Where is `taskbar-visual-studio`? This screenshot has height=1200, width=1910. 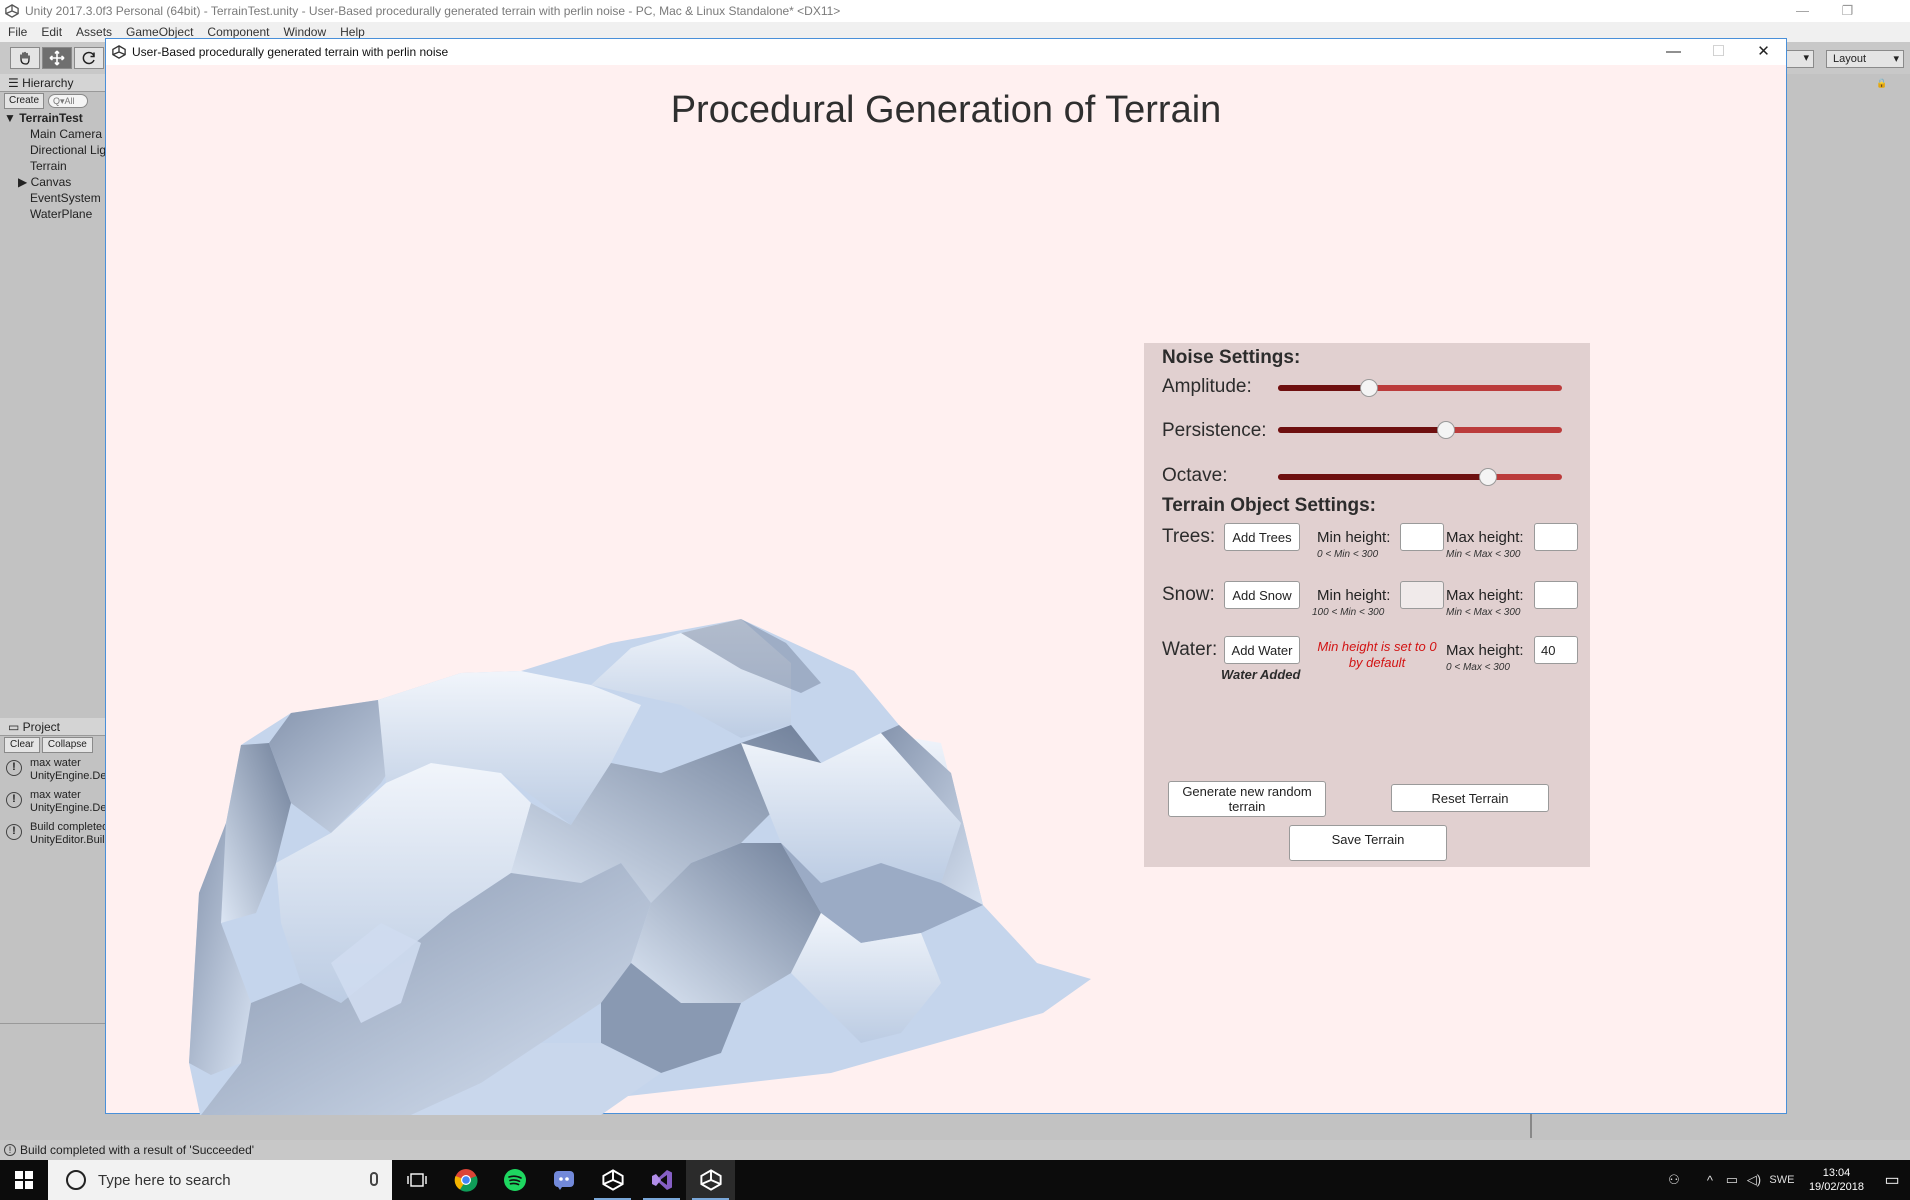 taskbar-visual-studio is located at coordinates (661, 1180).